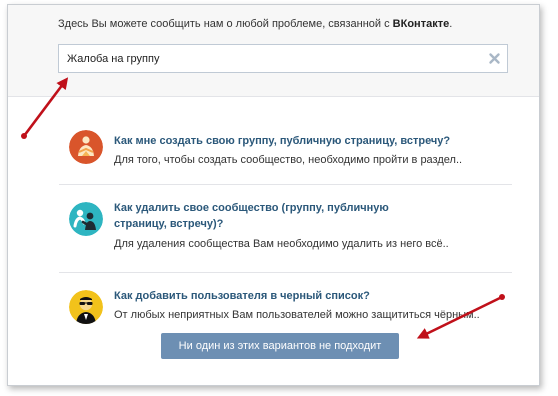 The height and width of the screenshot is (396, 558). Describe the element at coordinates (86, 147) in the screenshot. I see `group-people-icon` at that location.